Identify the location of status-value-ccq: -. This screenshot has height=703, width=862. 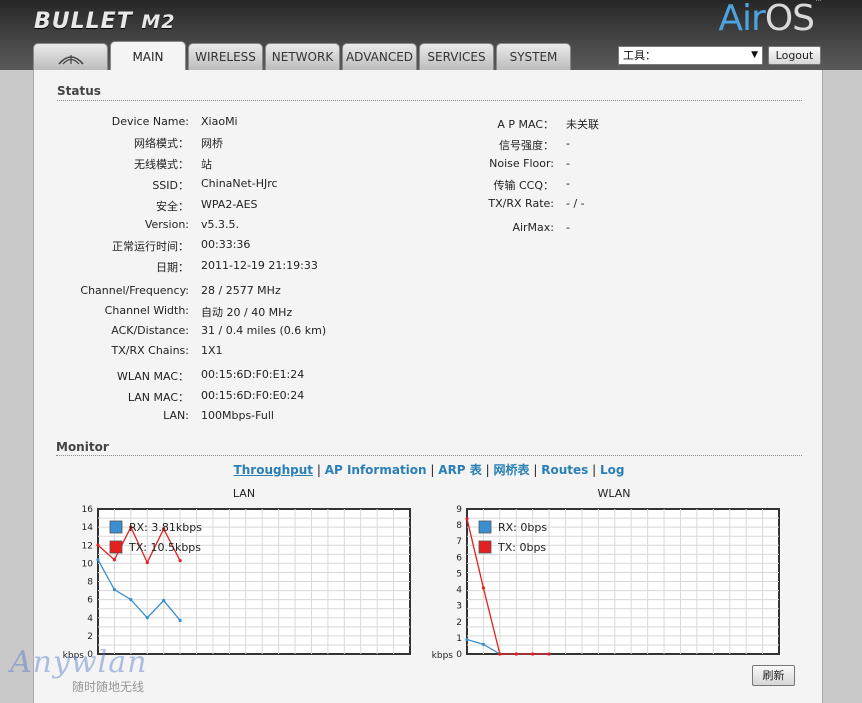
(568, 183).